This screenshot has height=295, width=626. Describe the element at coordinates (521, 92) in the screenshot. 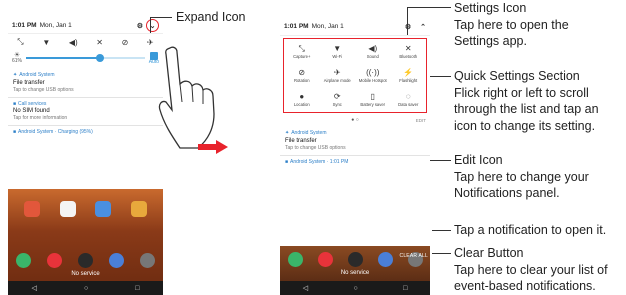

I see `callout-line: Flick right or left to scroll` at that location.